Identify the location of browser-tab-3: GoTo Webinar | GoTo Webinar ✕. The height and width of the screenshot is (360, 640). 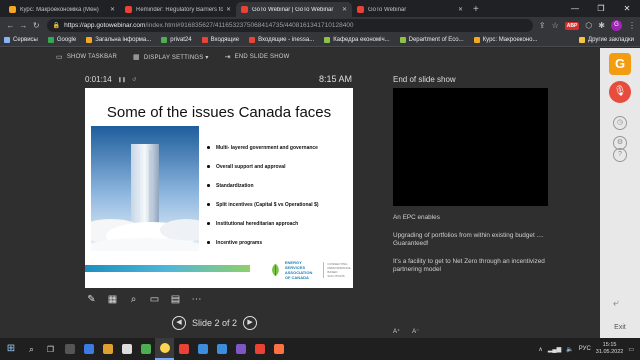
(294, 9).